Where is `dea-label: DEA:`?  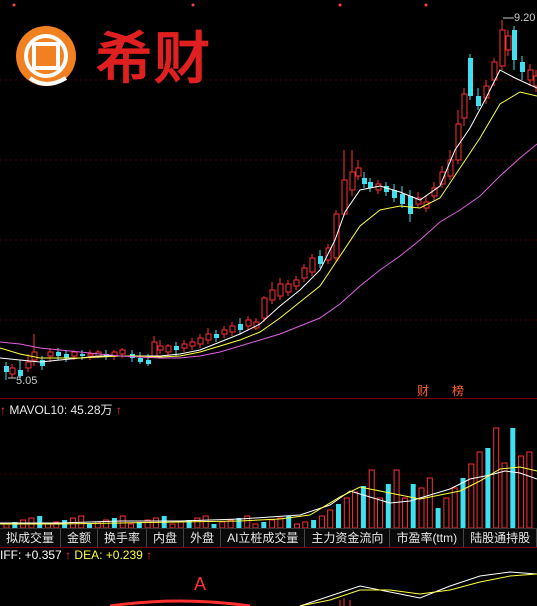
dea-label: DEA: is located at coordinates (88, 555).